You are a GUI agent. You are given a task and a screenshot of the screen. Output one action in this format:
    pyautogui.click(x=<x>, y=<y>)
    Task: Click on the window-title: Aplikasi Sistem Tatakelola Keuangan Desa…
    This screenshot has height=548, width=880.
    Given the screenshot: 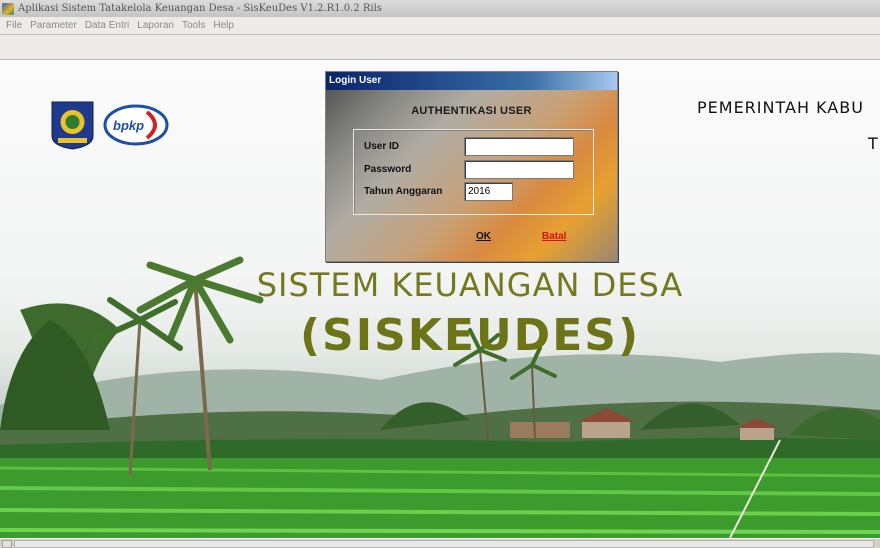 What is the action you would take?
    pyautogui.click(x=200, y=8)
    